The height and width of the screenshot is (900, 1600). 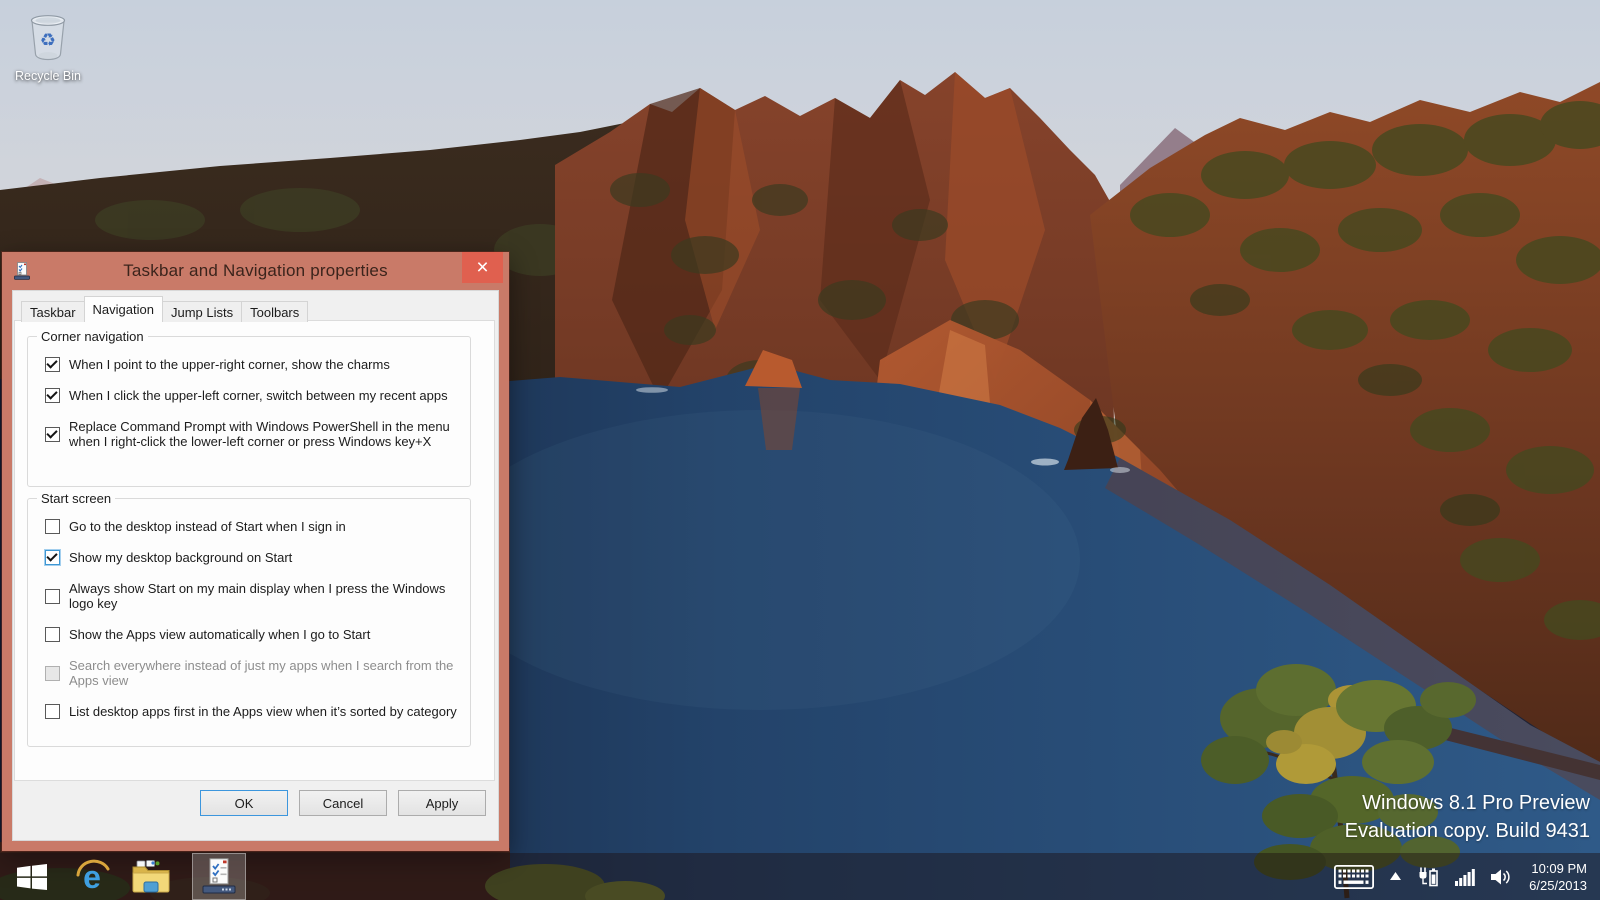 I want to click on clock-time: 10:09 PM, so click(x=1559, y=868).